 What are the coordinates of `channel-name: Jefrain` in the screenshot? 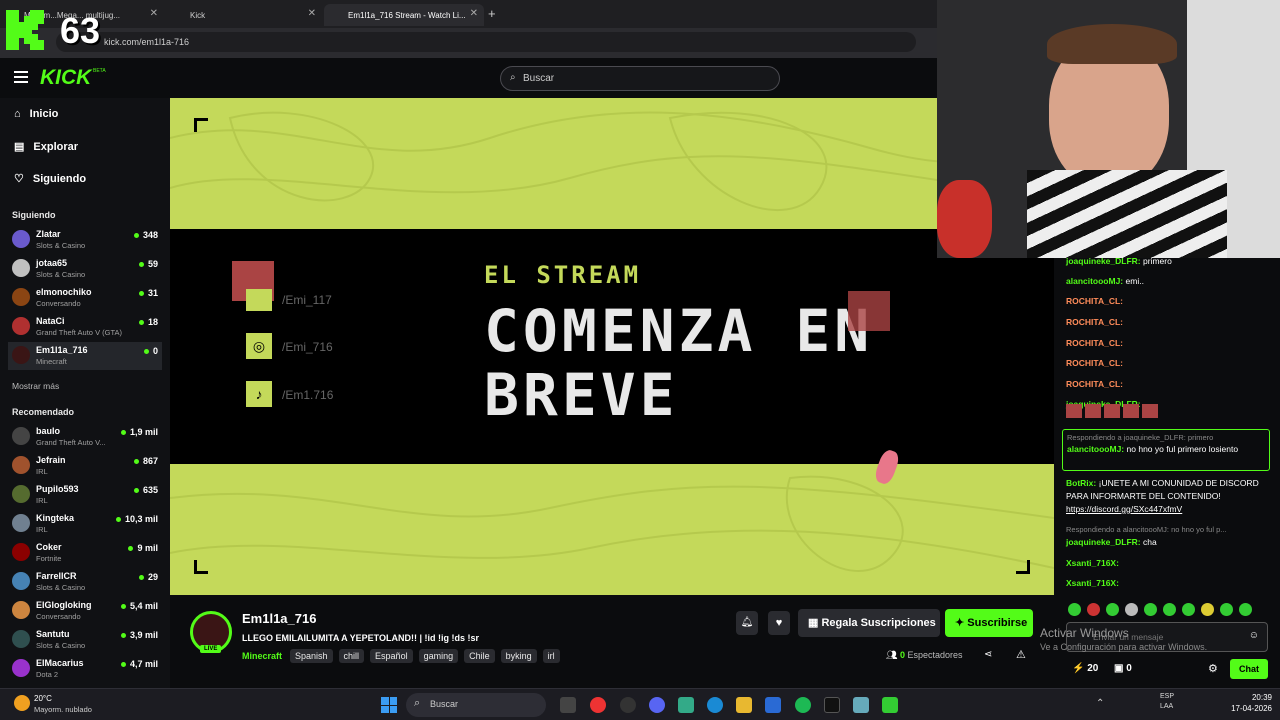 It's located at (51, 460).